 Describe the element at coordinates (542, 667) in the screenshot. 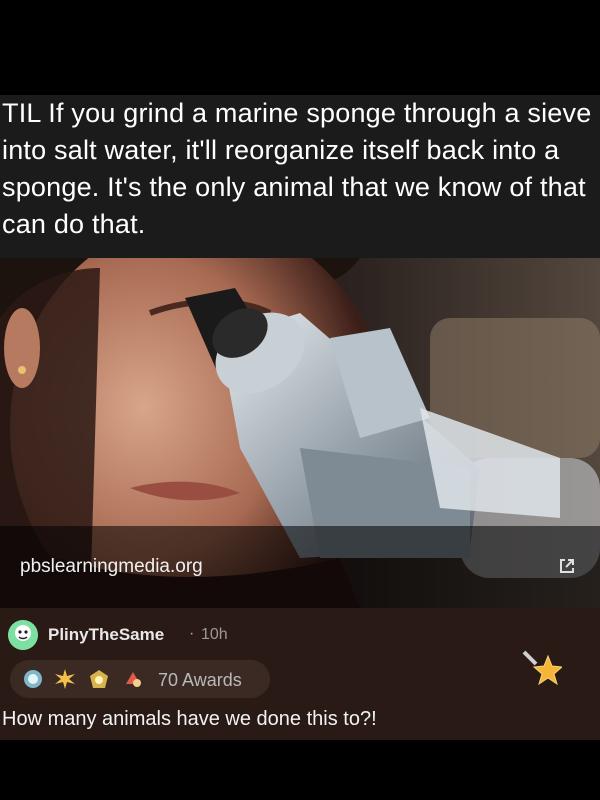

I see `star-award-icon` at that location.